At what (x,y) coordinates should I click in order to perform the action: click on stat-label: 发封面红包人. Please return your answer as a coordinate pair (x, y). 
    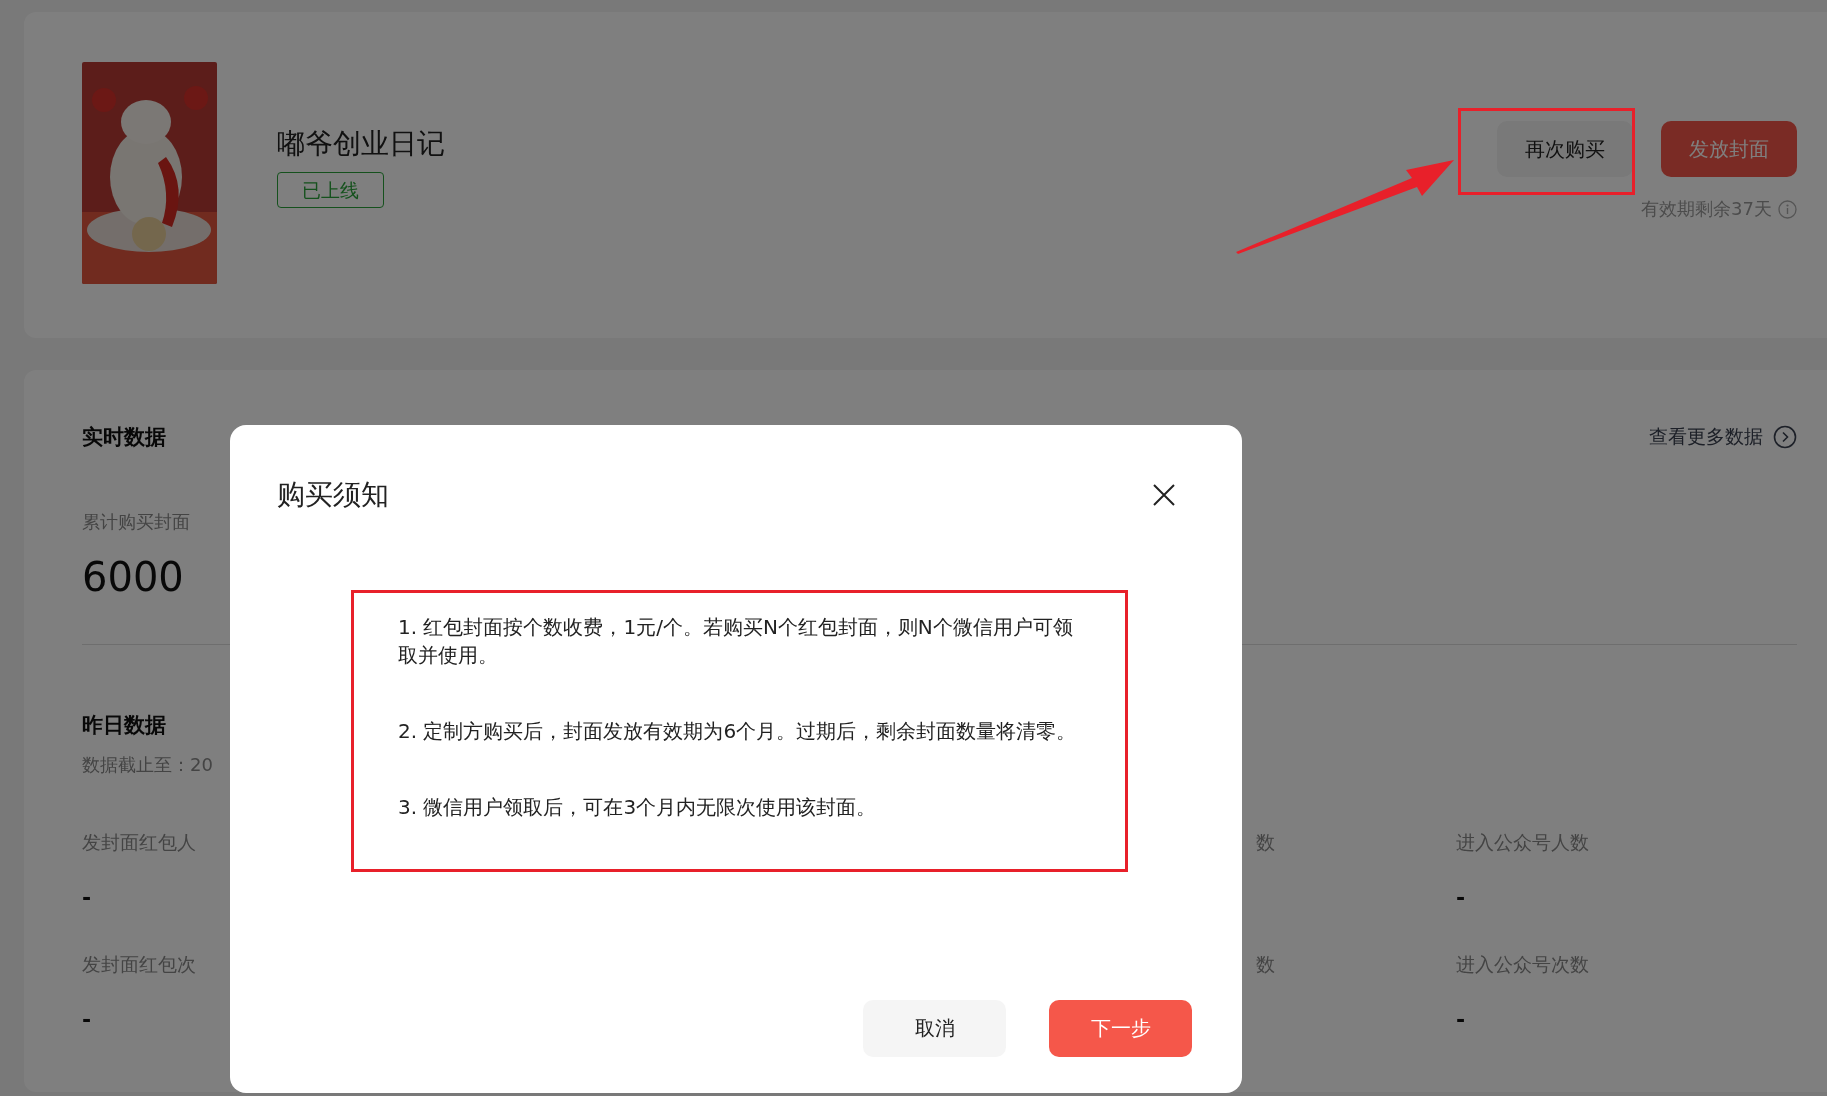
    Looking at the image, I should click on (139, 842).